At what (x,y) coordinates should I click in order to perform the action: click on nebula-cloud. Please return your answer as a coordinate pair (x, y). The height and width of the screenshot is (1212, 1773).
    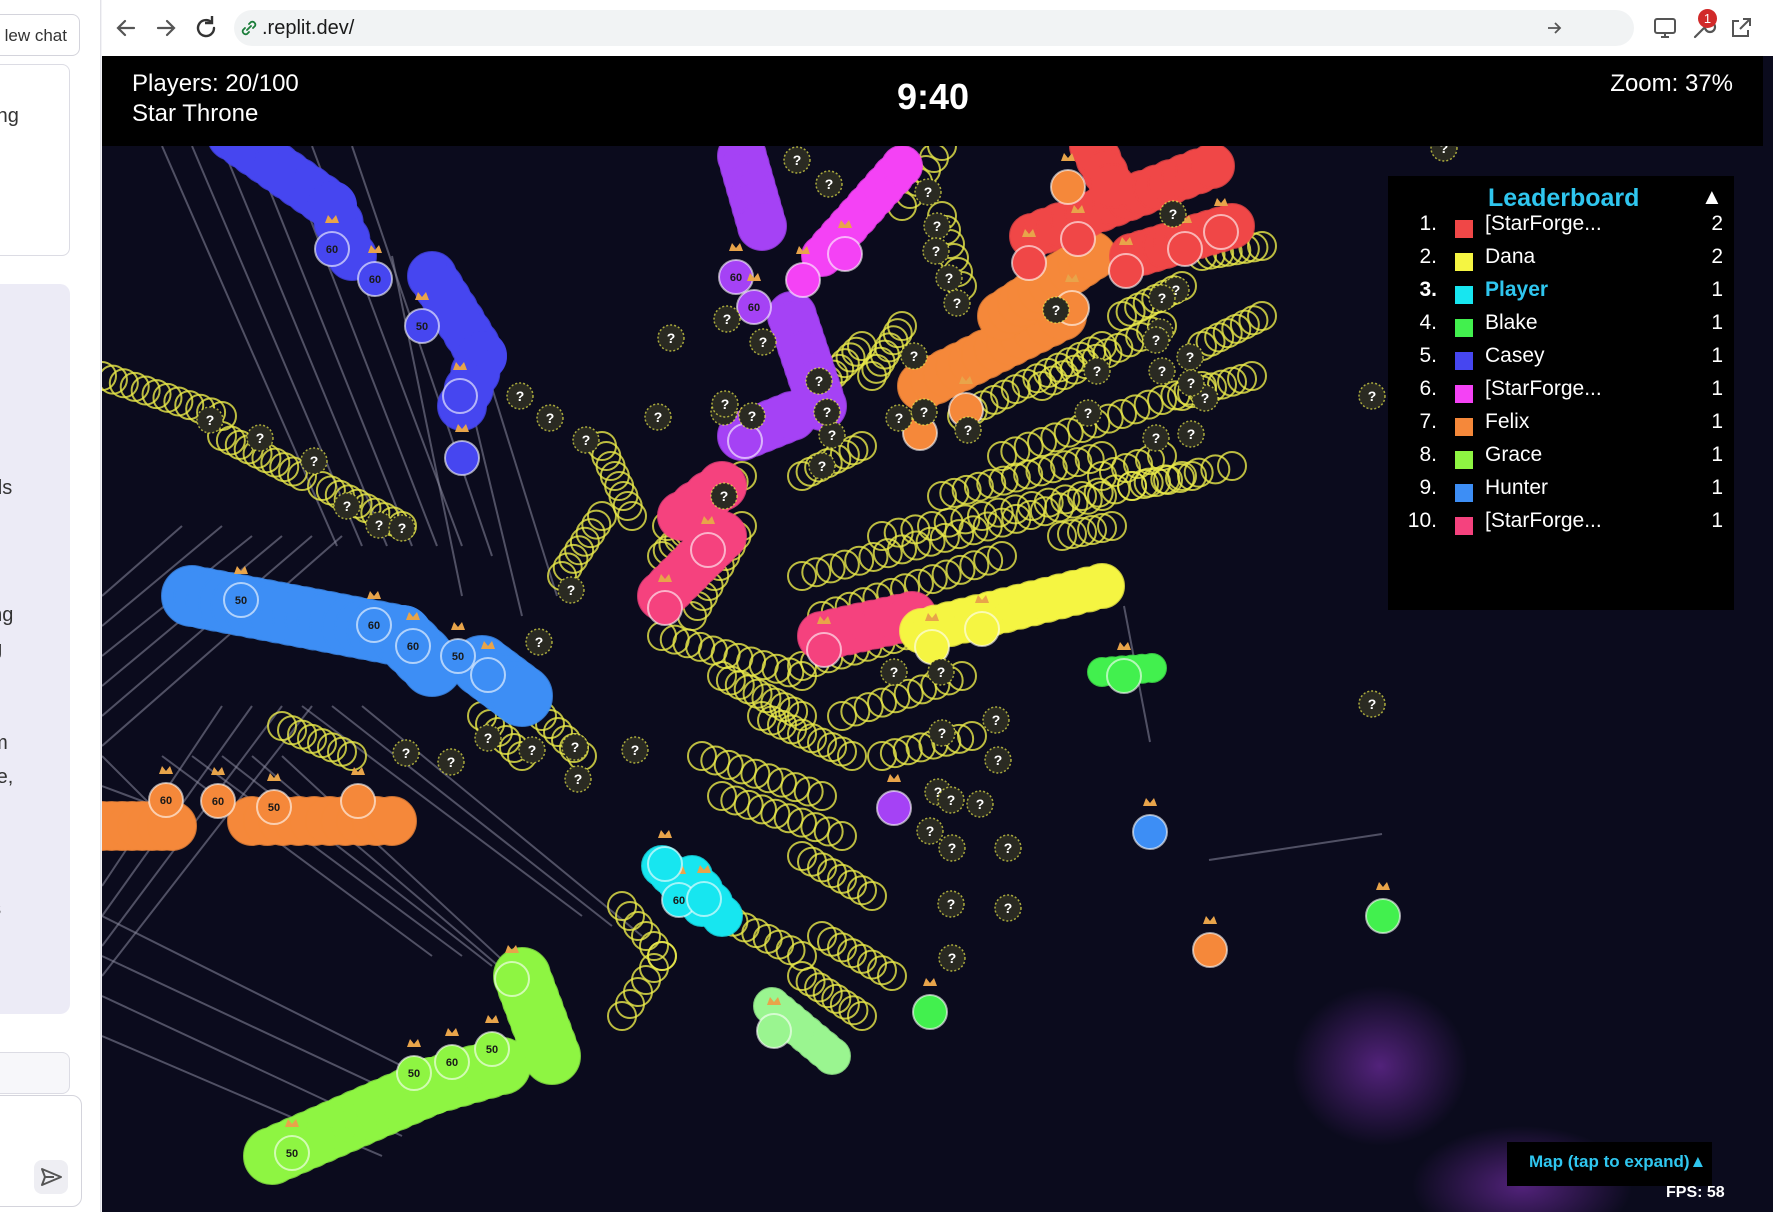
    Looking at the image, I should click on (1380, 1066).